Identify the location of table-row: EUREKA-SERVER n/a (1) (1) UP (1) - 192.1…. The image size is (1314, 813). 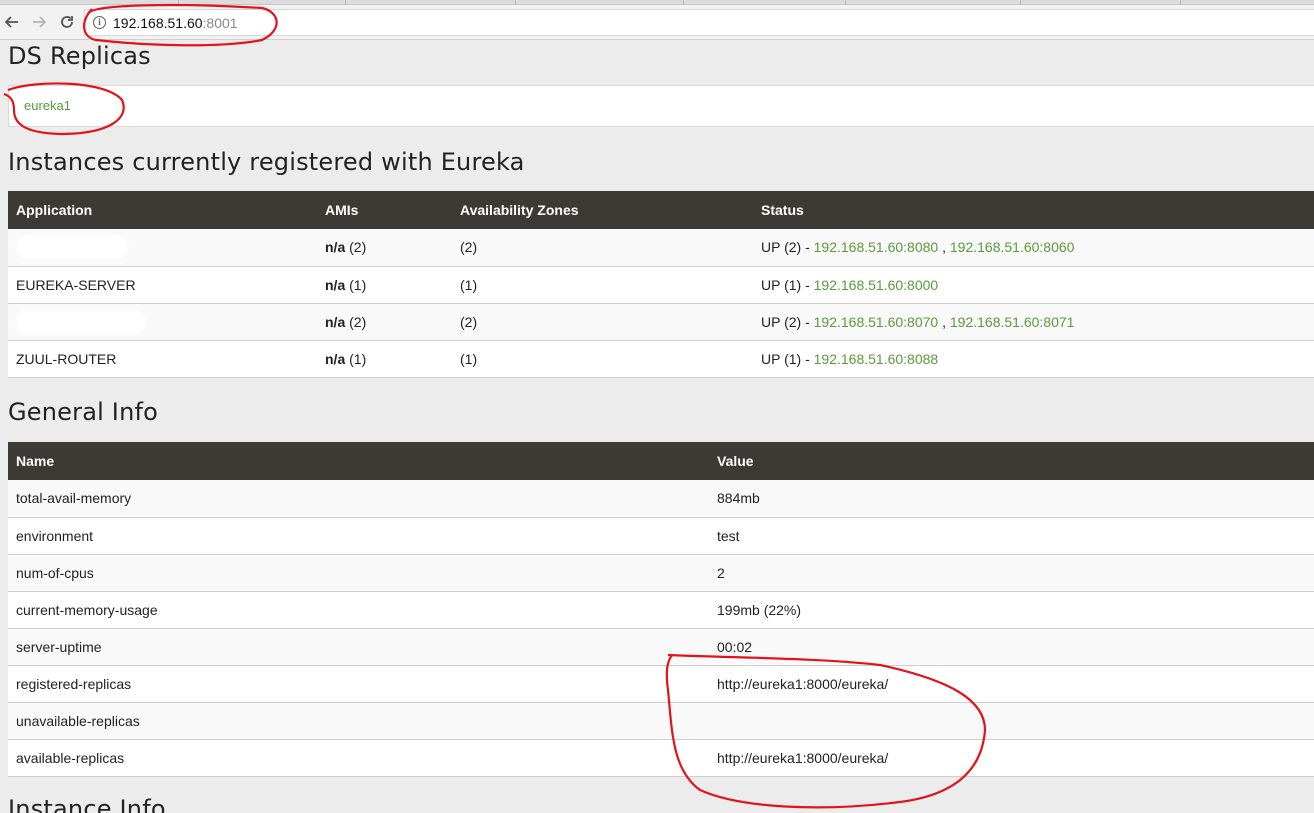
(661, 285).